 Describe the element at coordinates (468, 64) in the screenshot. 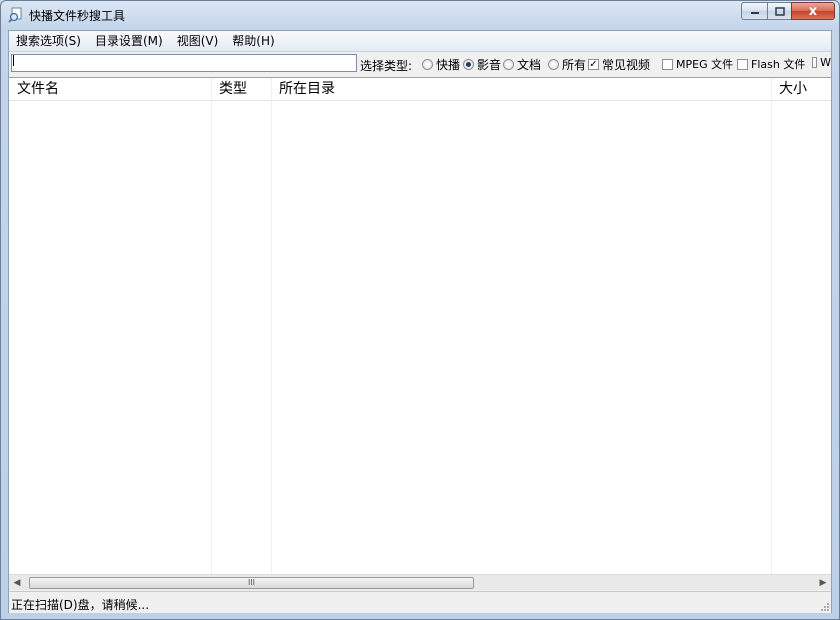

I see `radio-selected-icon` at that location.